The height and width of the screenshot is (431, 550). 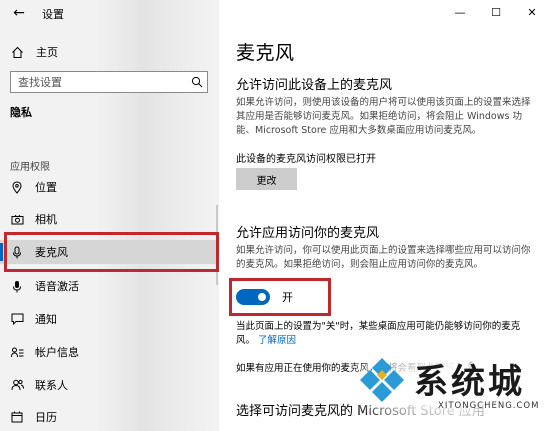 I want to click on search-icon, so click(x=197, y=82).